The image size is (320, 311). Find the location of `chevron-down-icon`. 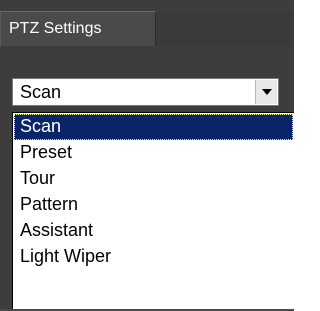

chevron-down-icon is located at coordinates (267, 92).